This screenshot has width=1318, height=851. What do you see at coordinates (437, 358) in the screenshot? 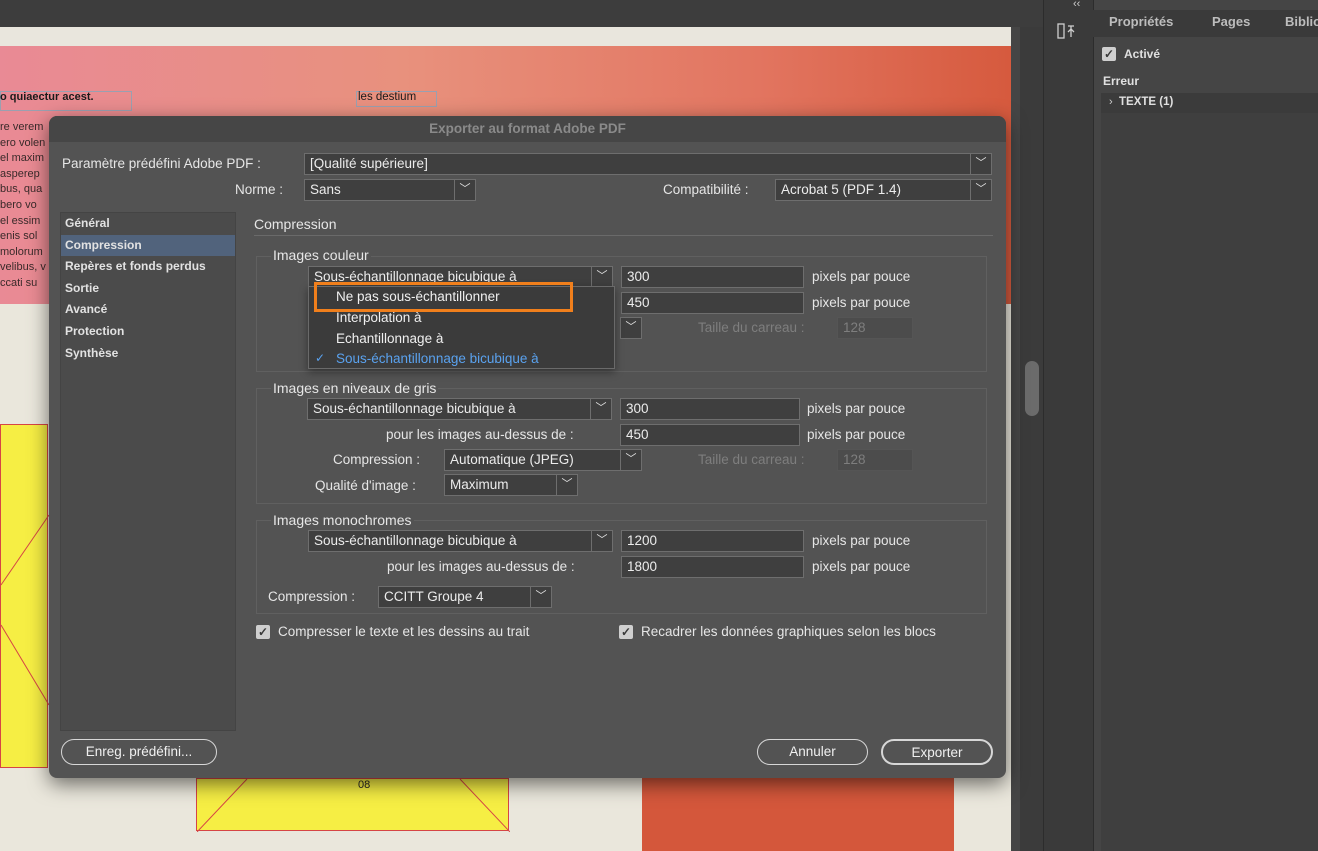
I see `menu-item-bicubic: Sous-échantillonnage bicubique à` at bounding box center [437, 358].